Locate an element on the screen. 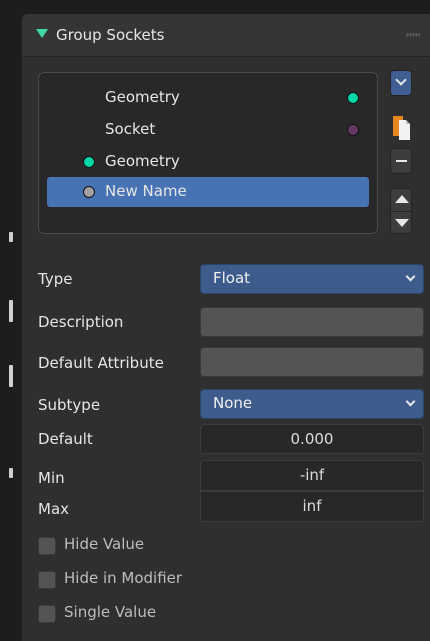  min-label: Min is located at coordinates (51, 478).